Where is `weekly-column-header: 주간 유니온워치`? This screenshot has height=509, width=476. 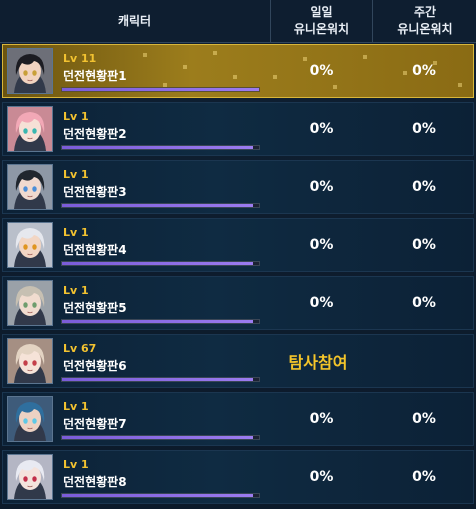
weekly-column-header: 주간 유니온워치 is located at coordinates (424, 21).